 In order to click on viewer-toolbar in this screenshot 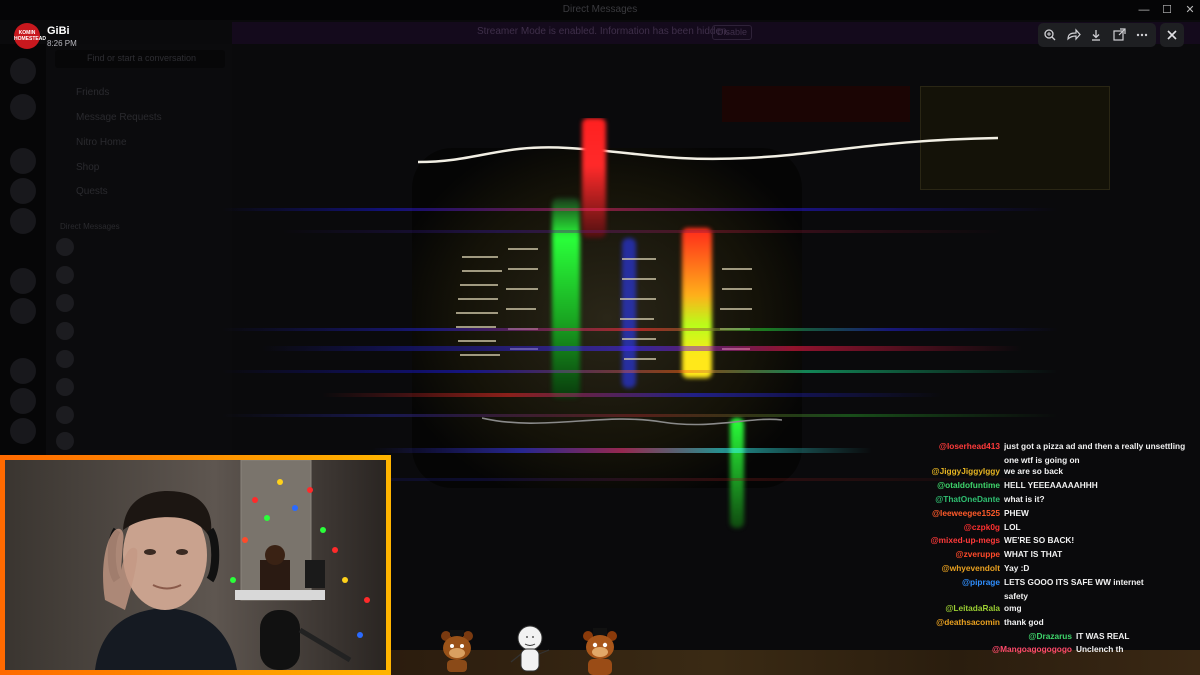, I will do `click(1097, 35)`.